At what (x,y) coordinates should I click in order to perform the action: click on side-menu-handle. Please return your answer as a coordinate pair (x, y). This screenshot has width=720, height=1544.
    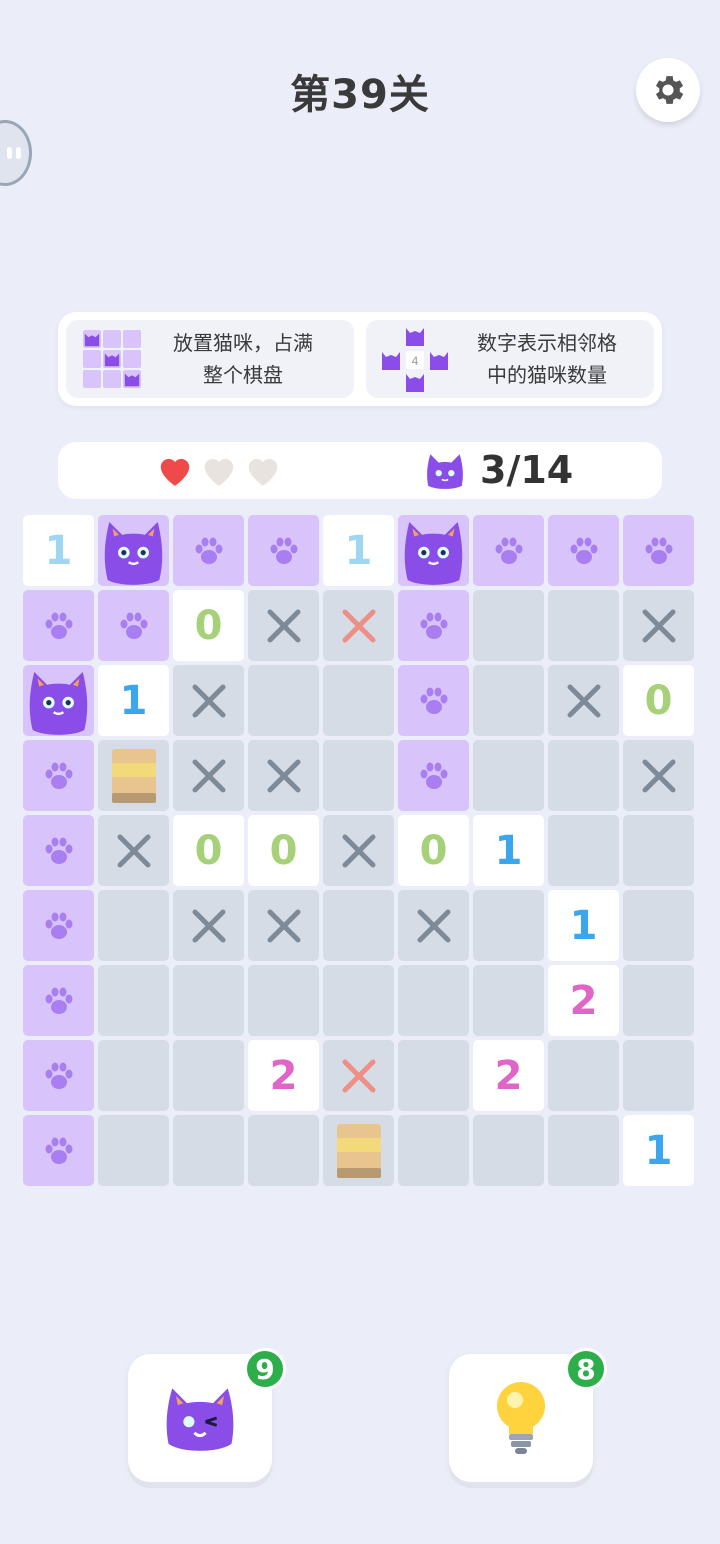
    Looking at the image, I should click on (16, 153).